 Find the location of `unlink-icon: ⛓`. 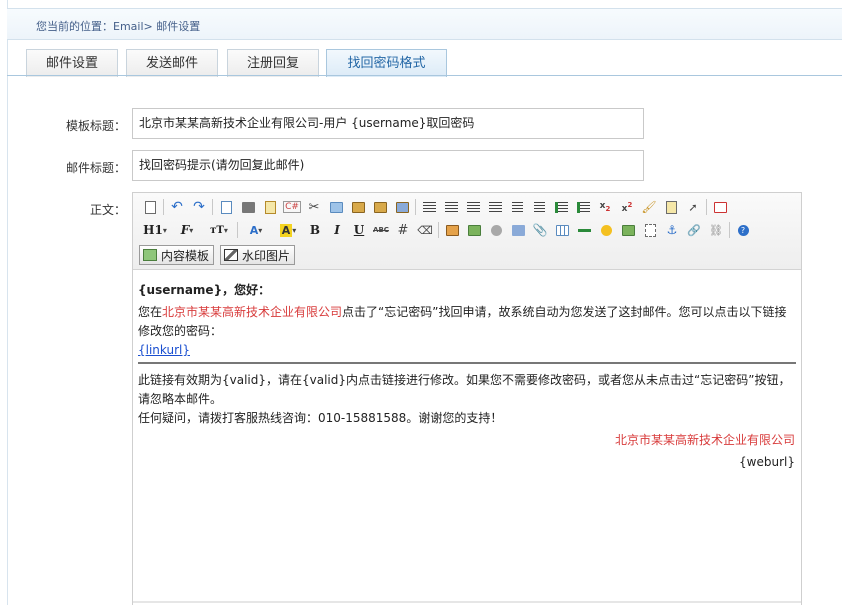

unlink-icon: ⛓ is located at coordinates (716, 230).